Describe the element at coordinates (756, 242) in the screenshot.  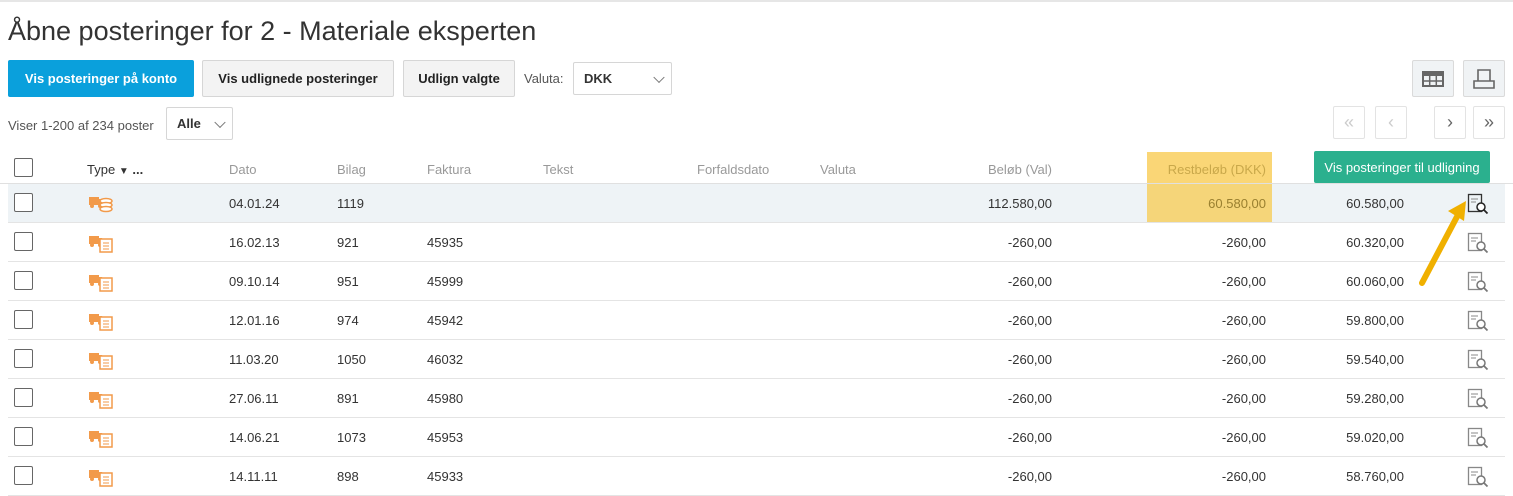
I see `table-row: 16.02.13 921 45935 -260,00 -260,00 60.320,00` at that location.